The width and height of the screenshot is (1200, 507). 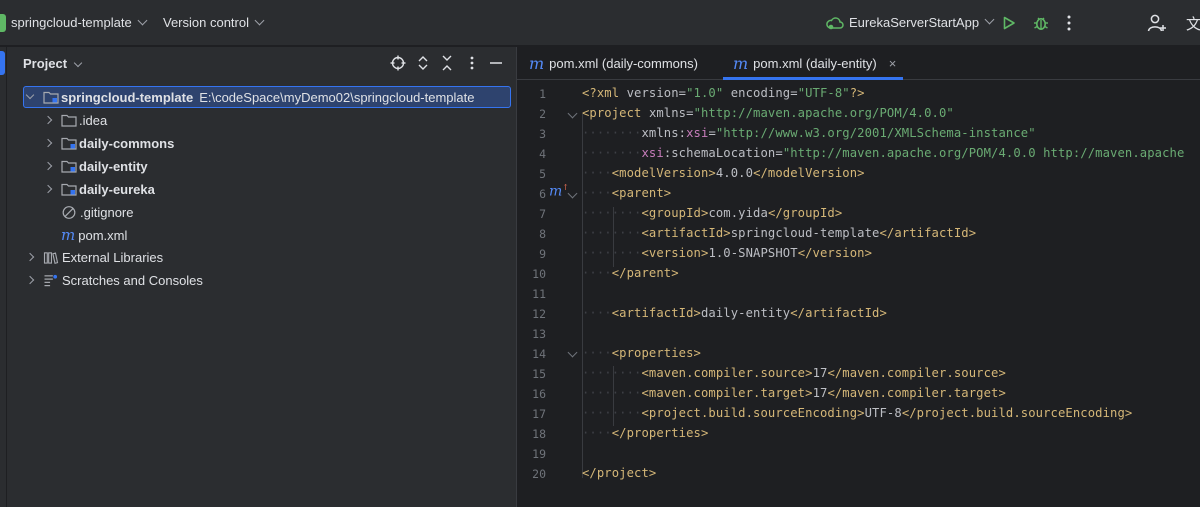 I want to click on line-number: 2, so click(x=542, y=114).